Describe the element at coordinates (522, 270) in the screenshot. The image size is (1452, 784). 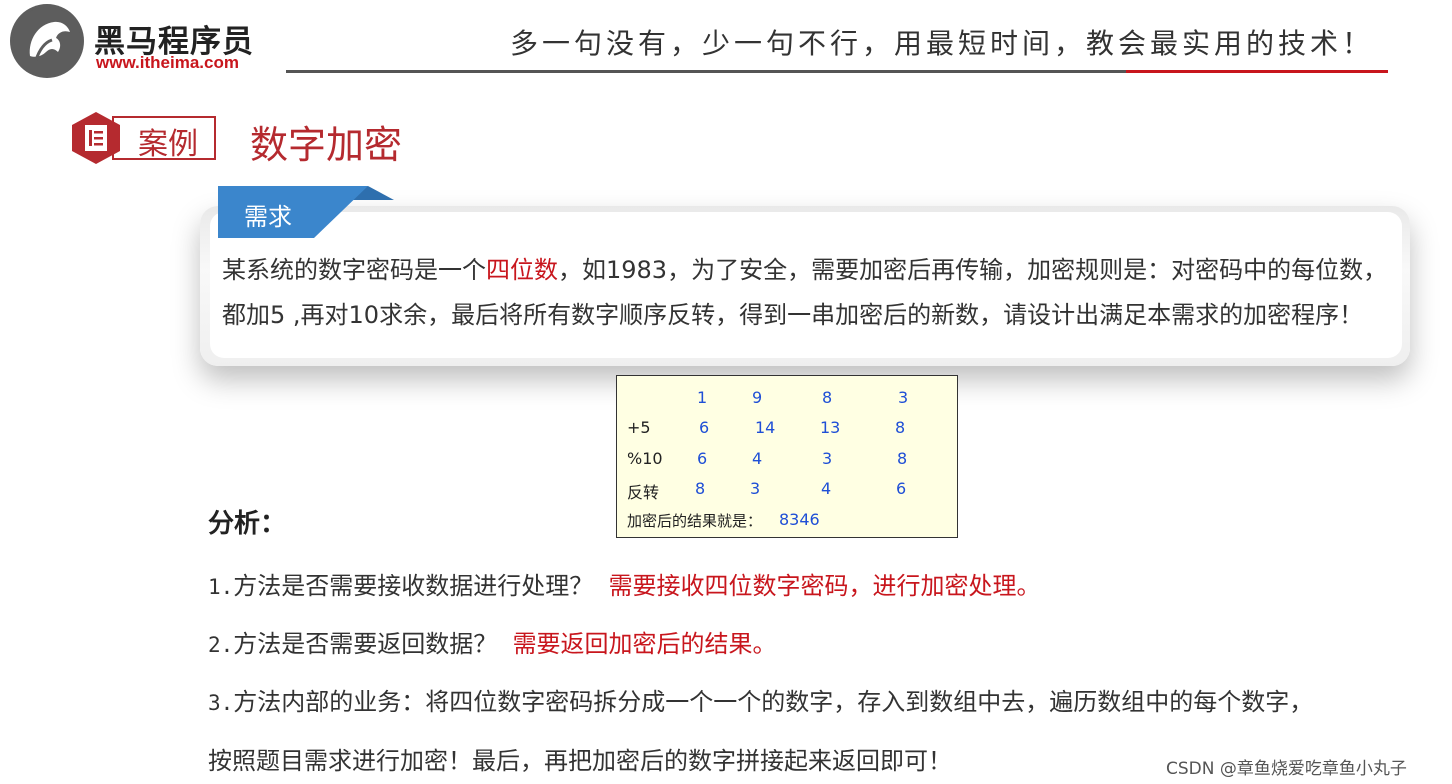
I see `requirement-highlight: 四位数` at that location.